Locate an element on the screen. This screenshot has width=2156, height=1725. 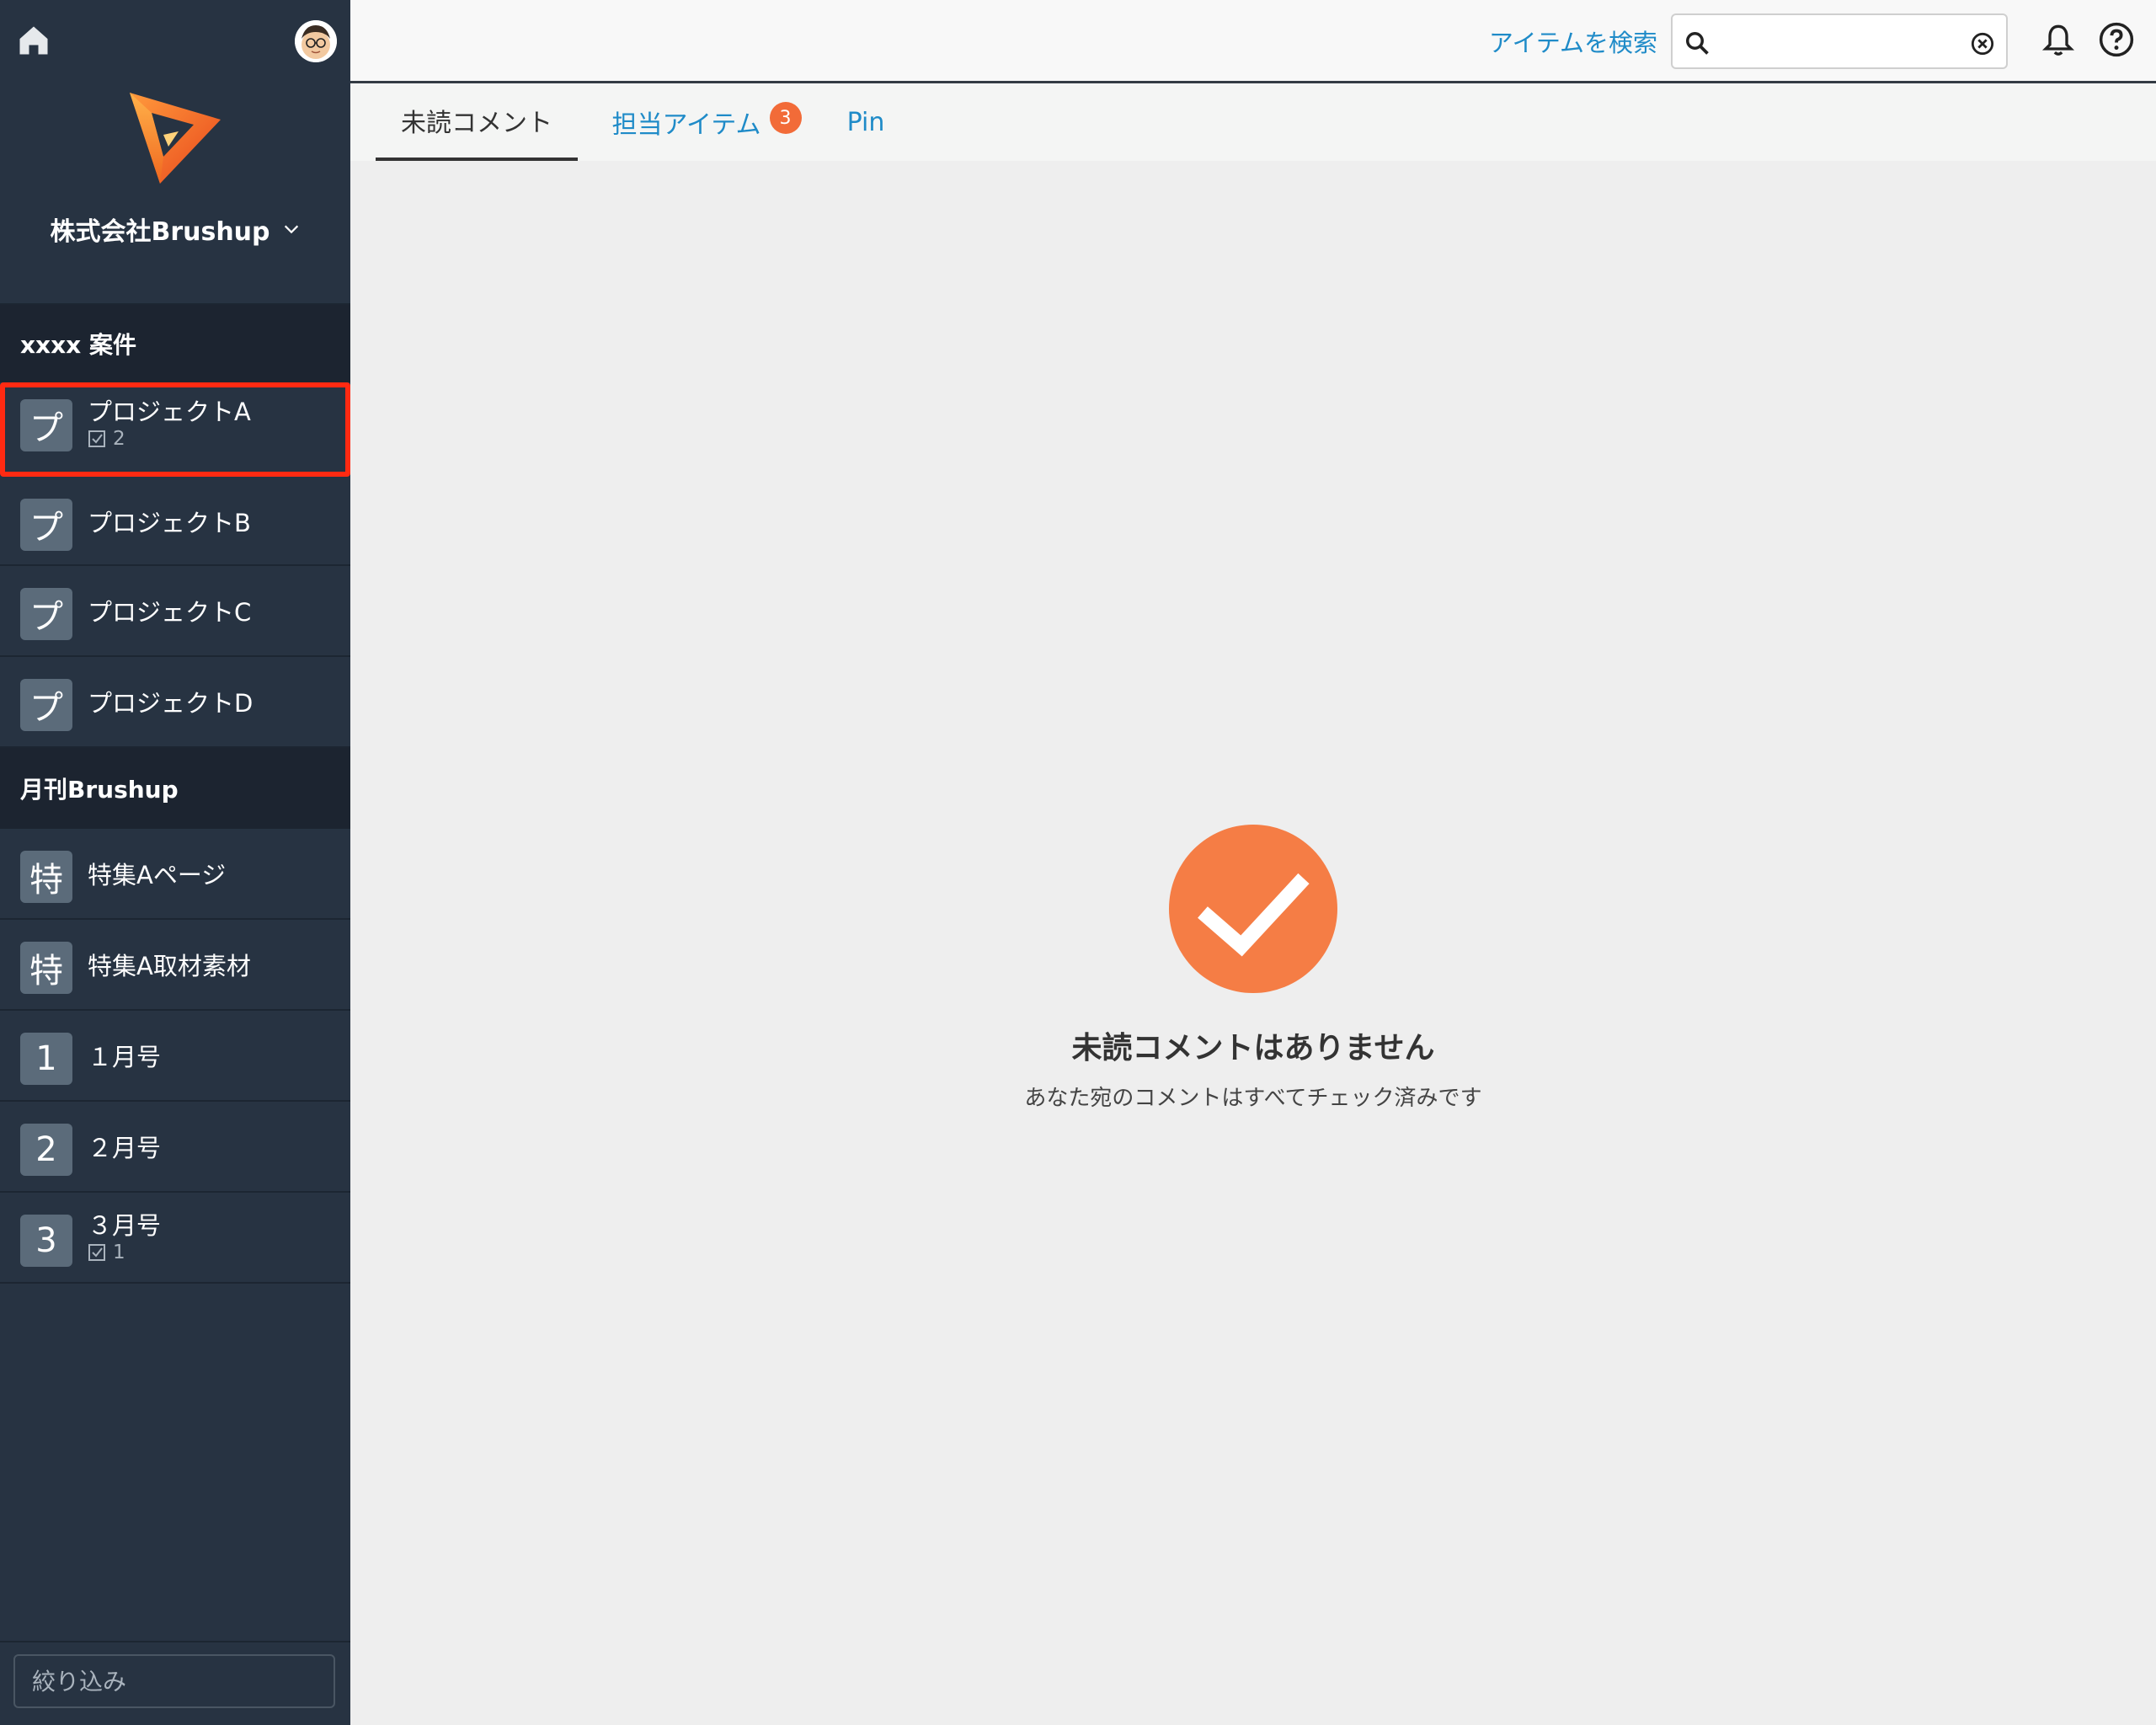
sidebar-item-label: １月号 is located at coordinates (125, 1057).